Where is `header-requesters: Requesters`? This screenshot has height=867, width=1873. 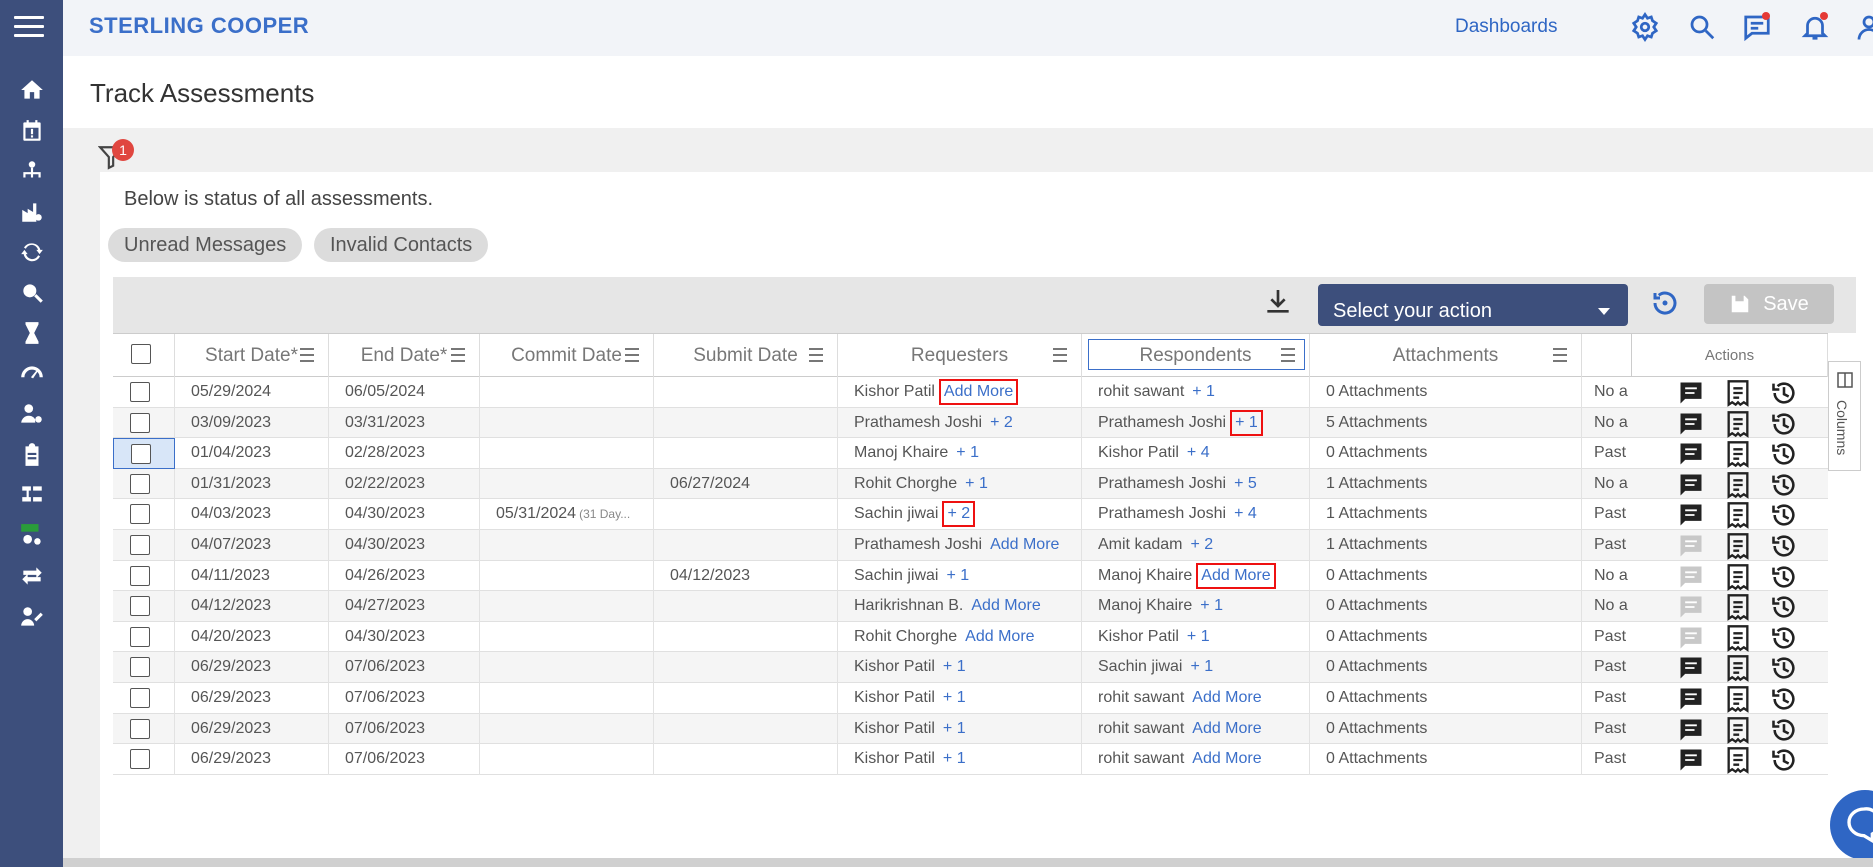 header-requesters: Requesters is located at coordinates (960, 355).